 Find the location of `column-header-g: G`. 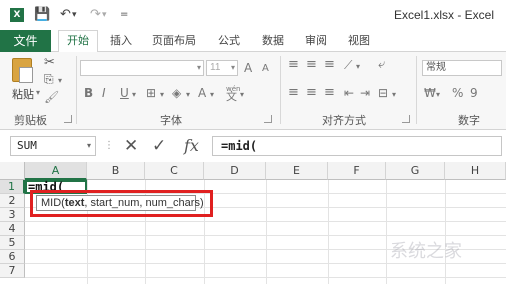

column-header-g: G is located at coordinates (415, 171).